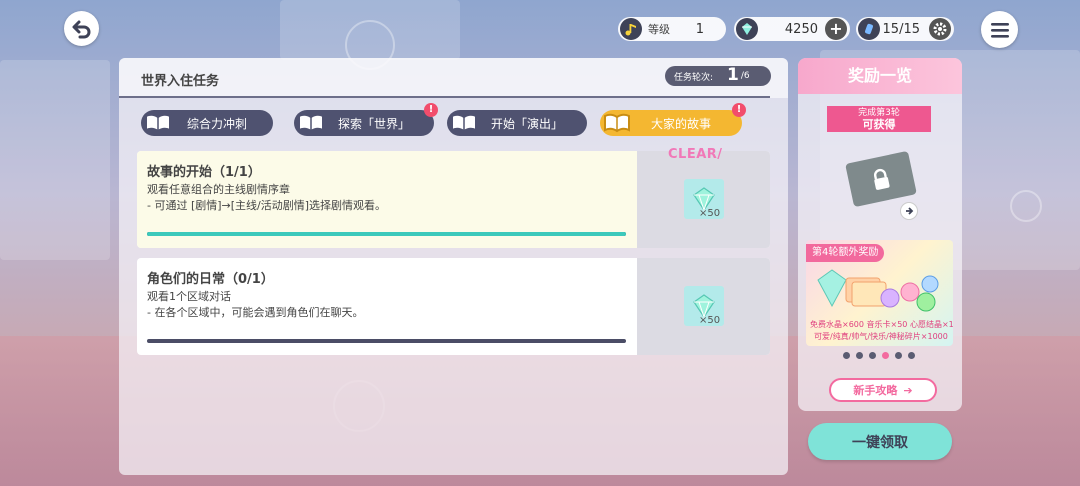 This screenshot has width=1080, height=486. Describe the element at coordinates (901, 29) in the screenshot. I see `stamina-count: 15/15` at that location.